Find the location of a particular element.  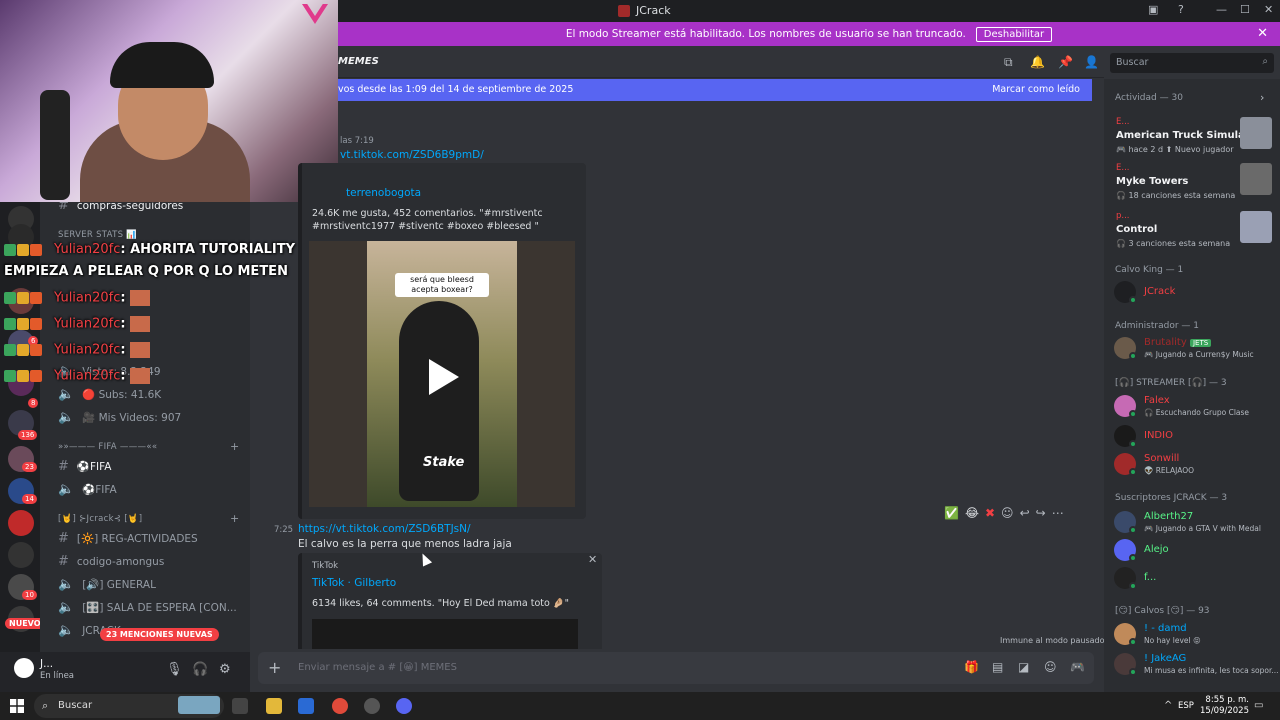

reply-icon: ↩ is located at coordinates (1025, 513).